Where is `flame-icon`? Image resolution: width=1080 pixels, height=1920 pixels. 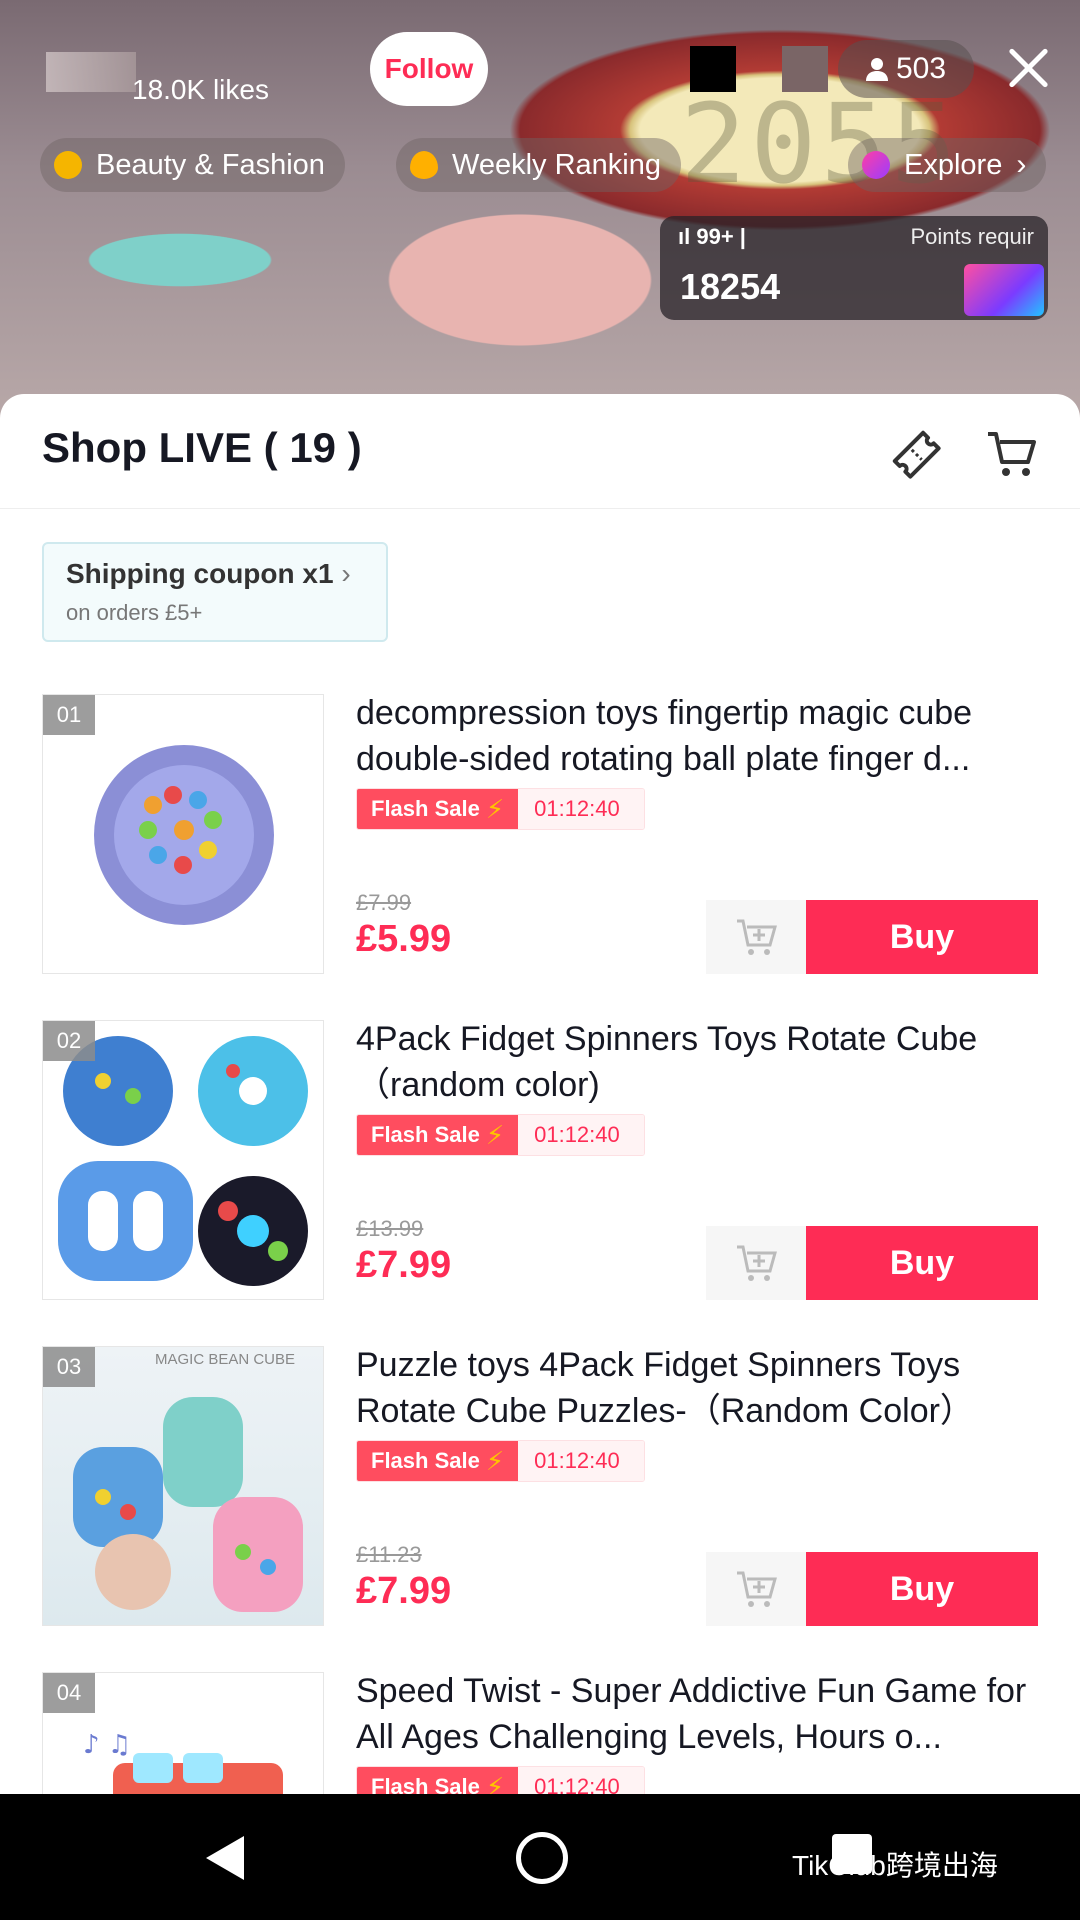 flame-icon is located at coordinates (424, 165).